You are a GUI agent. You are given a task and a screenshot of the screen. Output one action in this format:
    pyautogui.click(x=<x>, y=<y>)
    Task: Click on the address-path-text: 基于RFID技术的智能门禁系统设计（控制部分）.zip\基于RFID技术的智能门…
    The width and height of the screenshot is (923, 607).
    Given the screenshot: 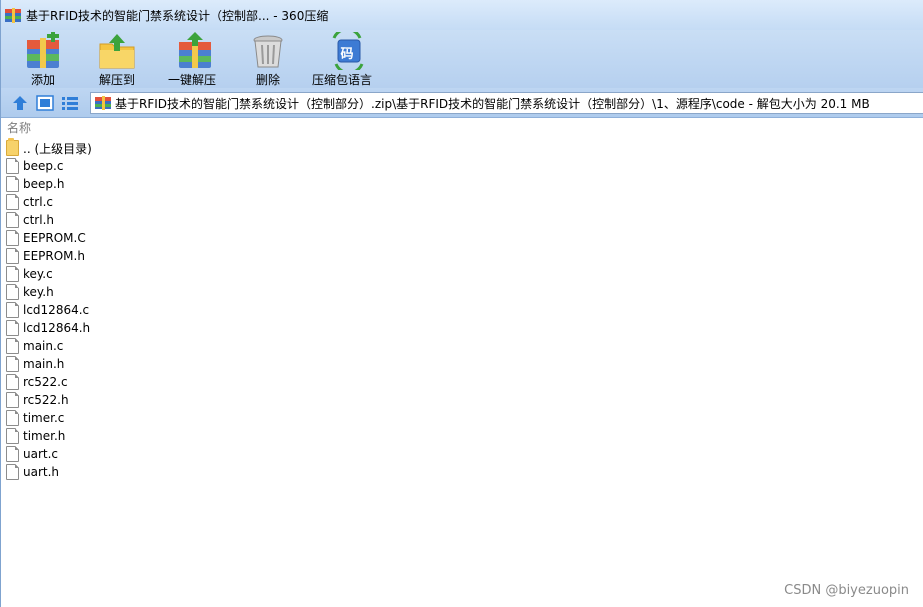 What is the action you would take?
    pyautogui.click(x=492, y=103)
    